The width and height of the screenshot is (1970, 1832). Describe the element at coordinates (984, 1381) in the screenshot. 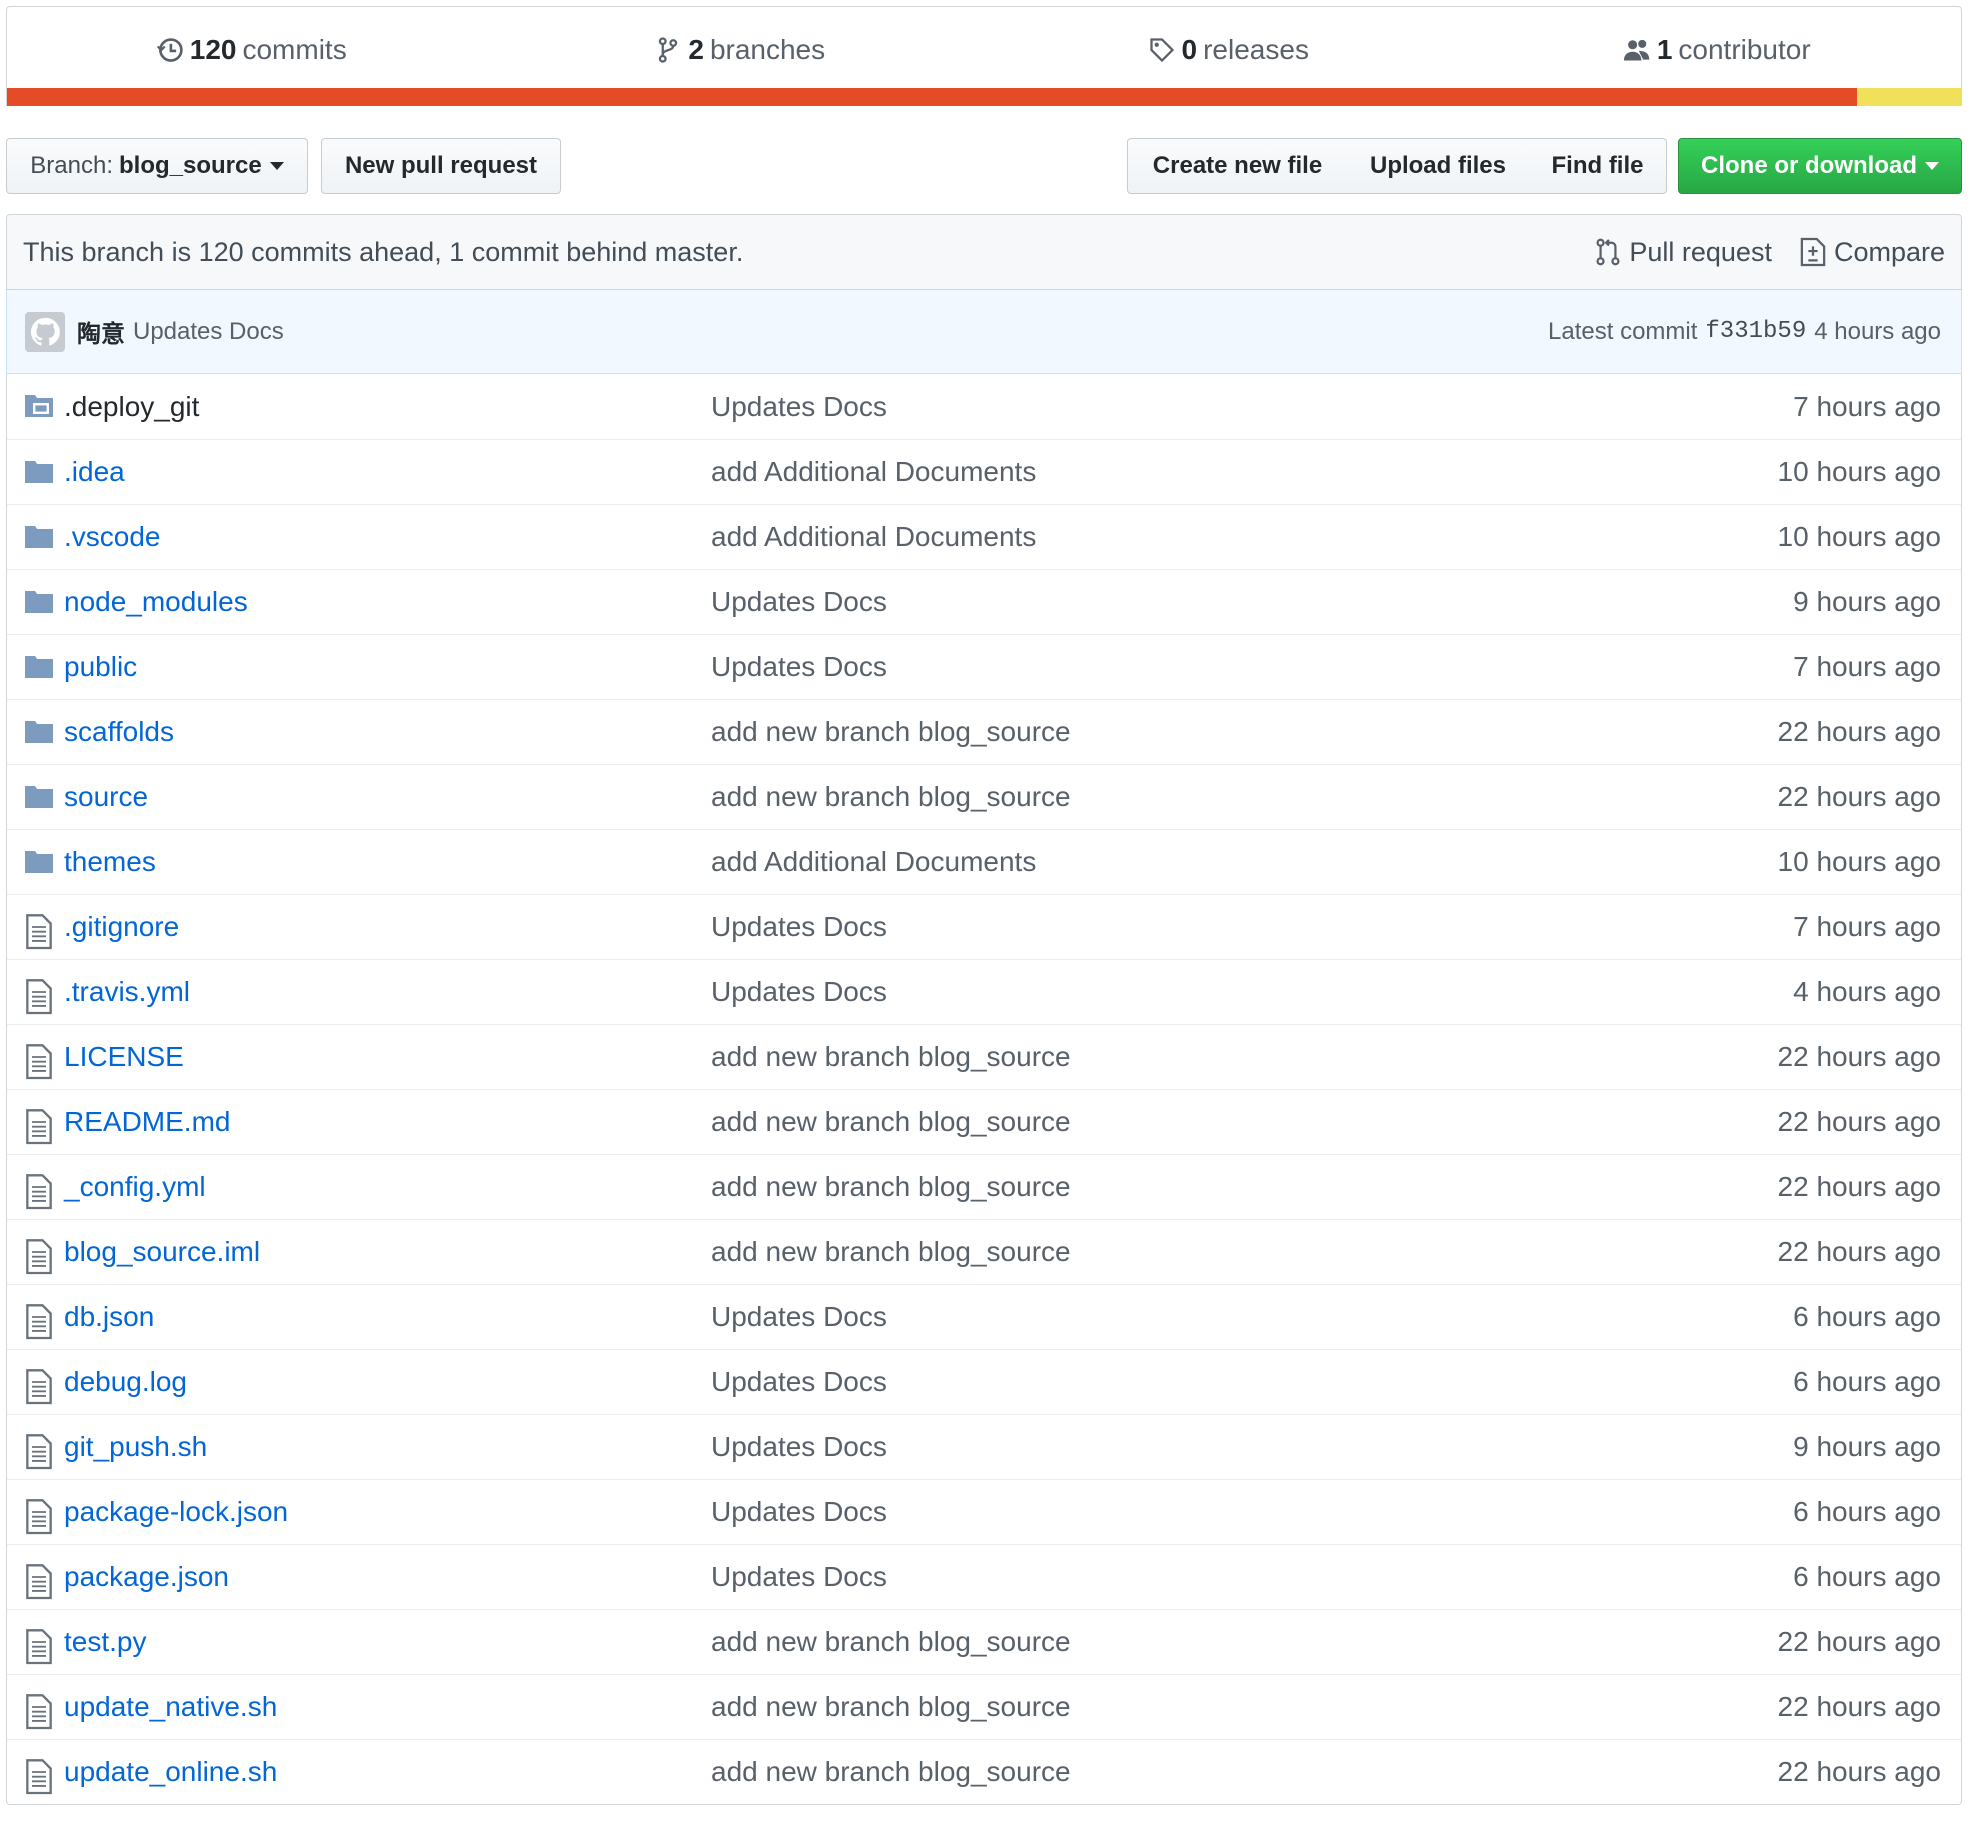

I see `file-row: debug.log Updates Docs 6 hours ago` at that location.